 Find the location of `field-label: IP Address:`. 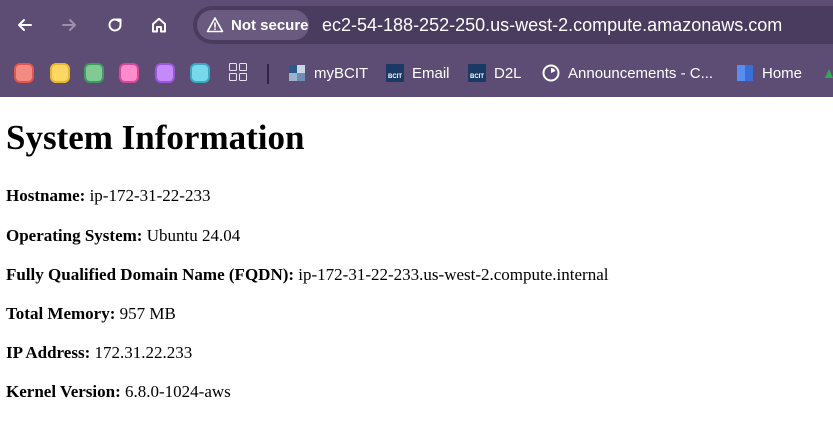

field-label: IP Address: is located at coordinates (48, 352).